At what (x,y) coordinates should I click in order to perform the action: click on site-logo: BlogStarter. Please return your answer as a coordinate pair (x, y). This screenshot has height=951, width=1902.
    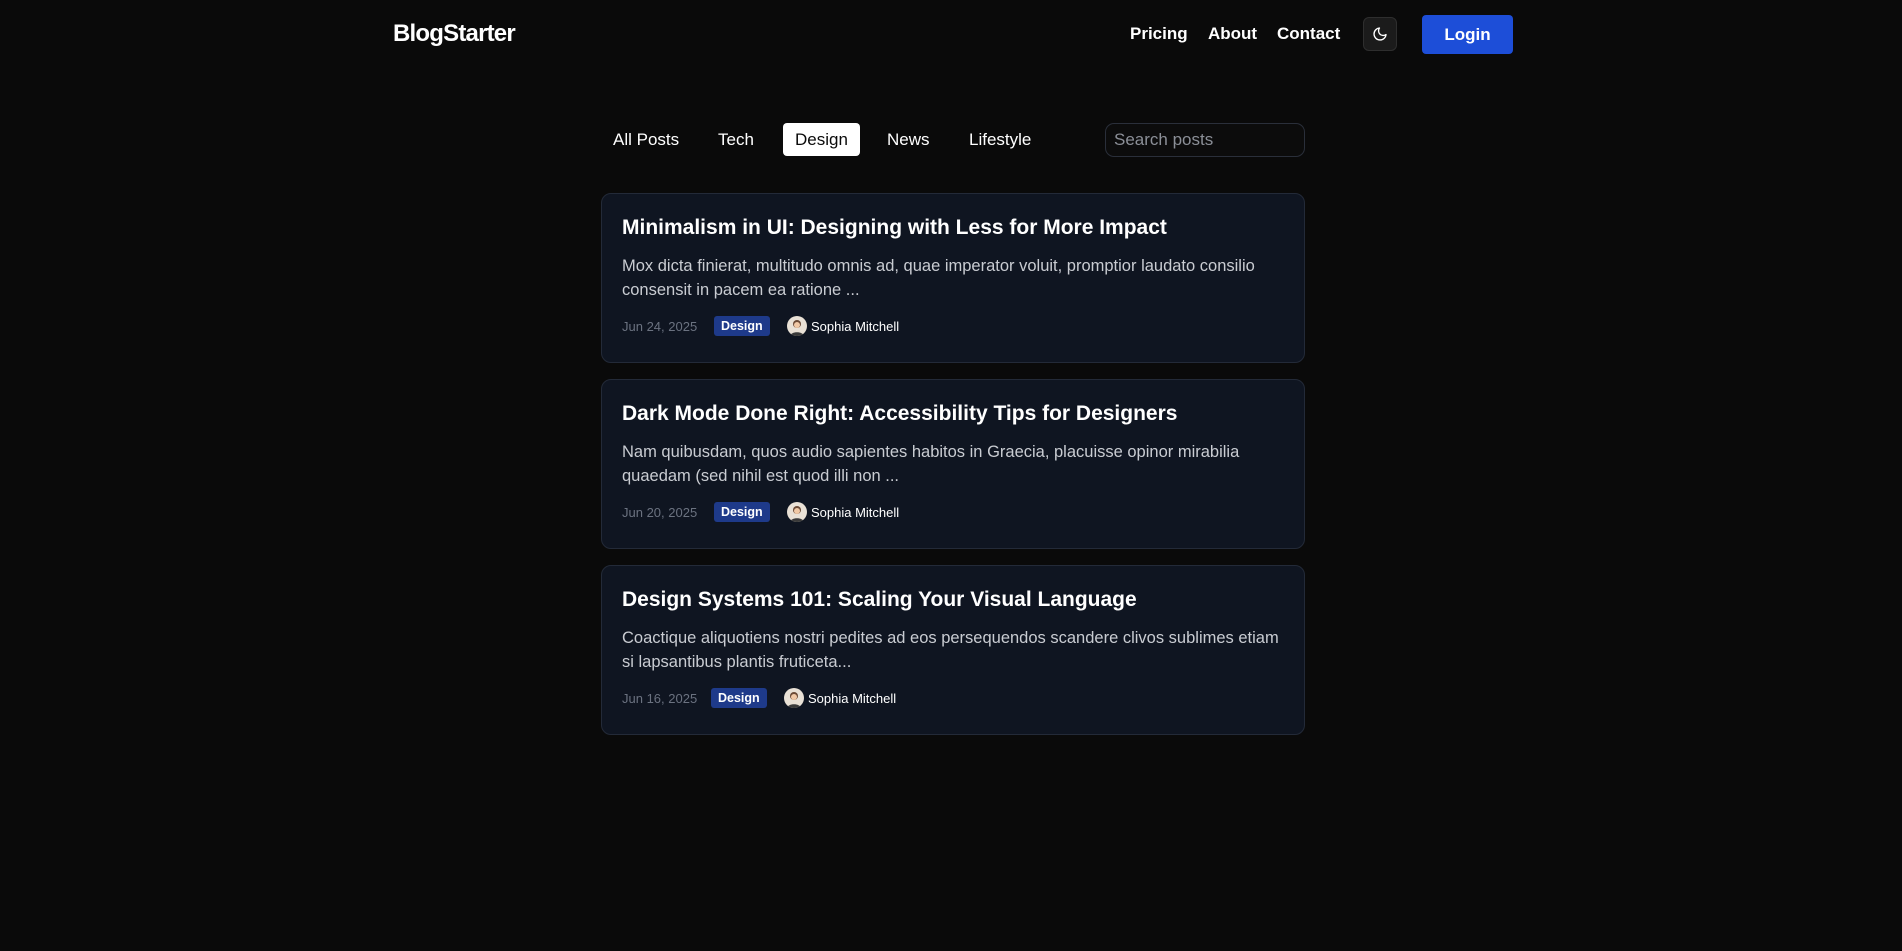
    Looking at the image, I should click on (454, 34).